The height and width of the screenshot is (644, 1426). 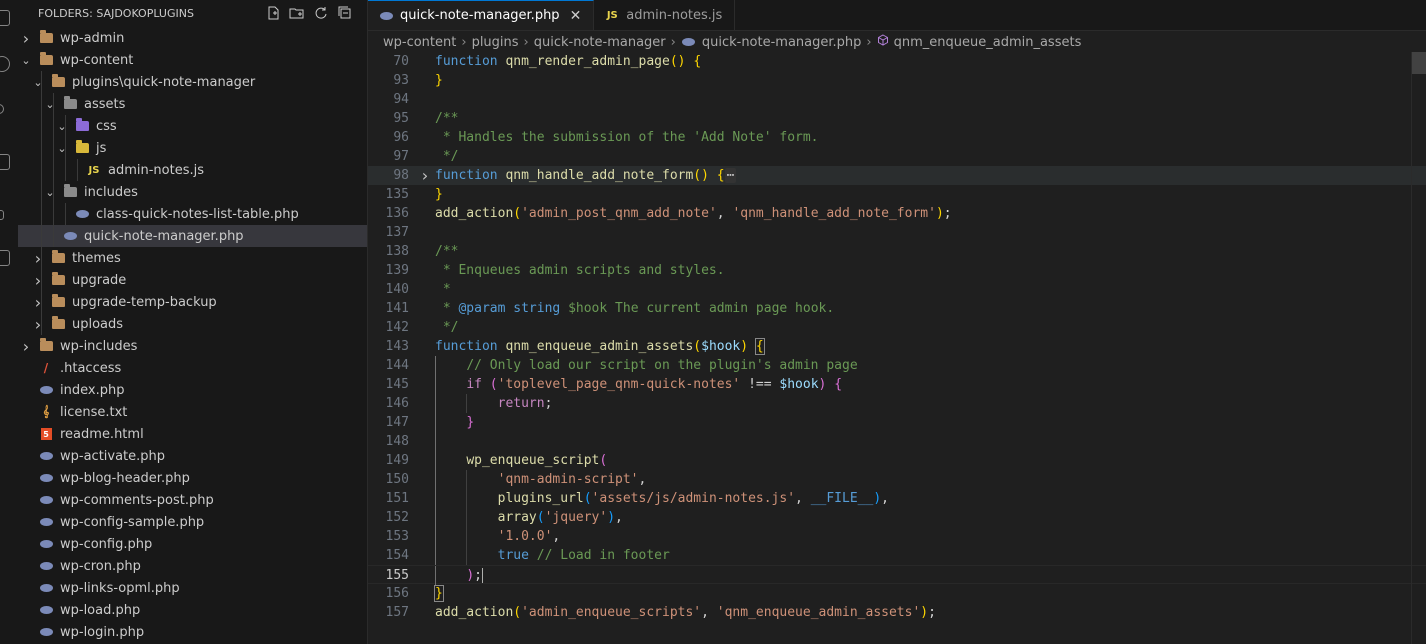 What do you see at coordinates (192, 390) in the screenshot?
I see `tree-item: index.php` at bounding box center [192, 390].